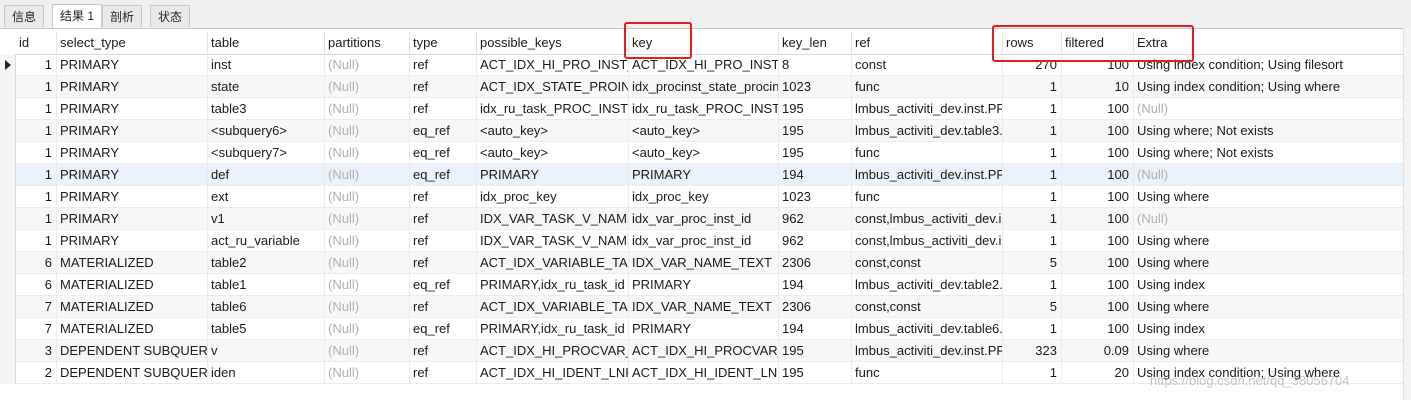 The width and height of the screenshot is (1411, 400). Describe the element at coordinates (266, 153) in the screenshot. I see `cell-table: <subquery7>` at that location.